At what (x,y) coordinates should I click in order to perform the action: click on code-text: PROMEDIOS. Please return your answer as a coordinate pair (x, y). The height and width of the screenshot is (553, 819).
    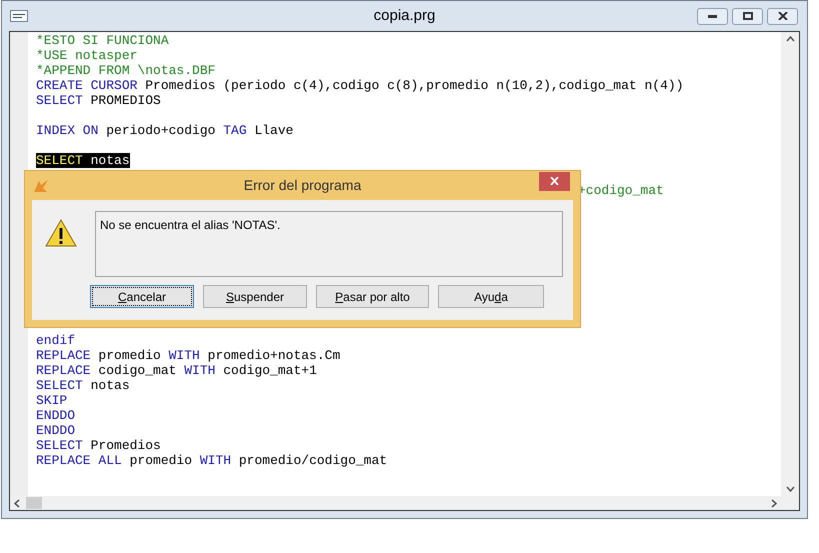
    Looking at the image, I should click on (125, 100).